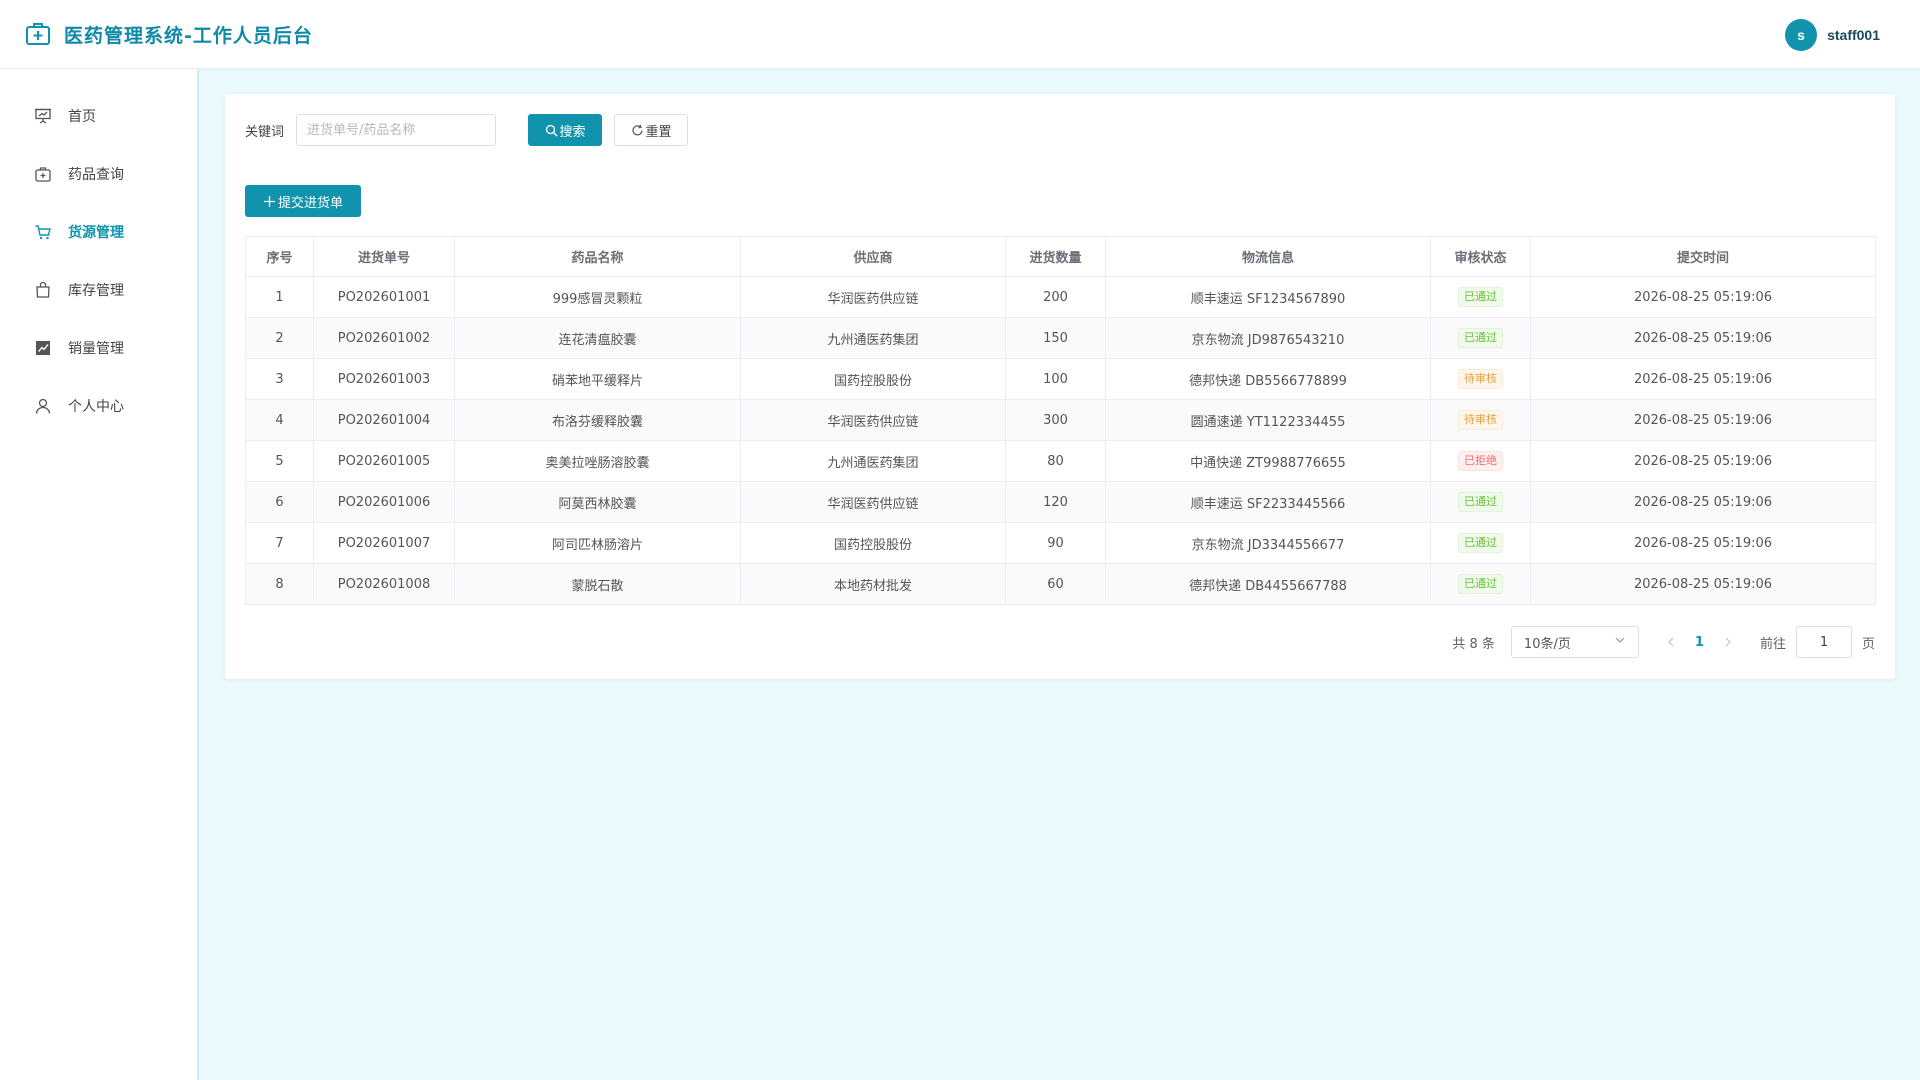 This screenshot has width=1920, height=1080. What do you see at coordinates (1268, 420) in the screenshot?
I see `logistics-info-cell: 圆通速递 YT1122334455` at bounding box center [1268, 420].